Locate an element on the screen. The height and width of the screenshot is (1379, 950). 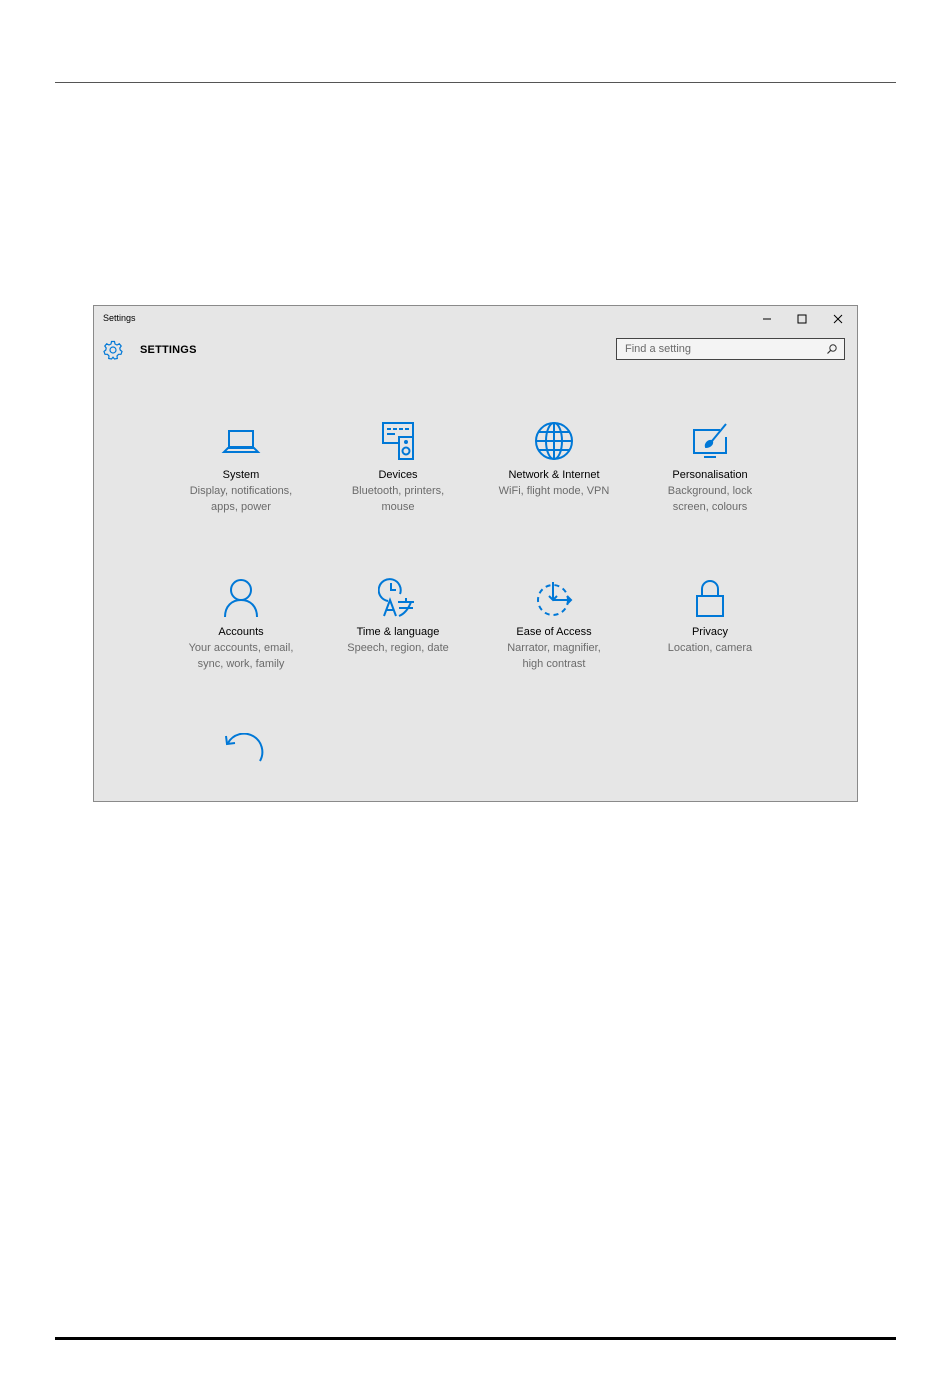
tile-desc: sync, work, family is located at coordinates (241, 664).